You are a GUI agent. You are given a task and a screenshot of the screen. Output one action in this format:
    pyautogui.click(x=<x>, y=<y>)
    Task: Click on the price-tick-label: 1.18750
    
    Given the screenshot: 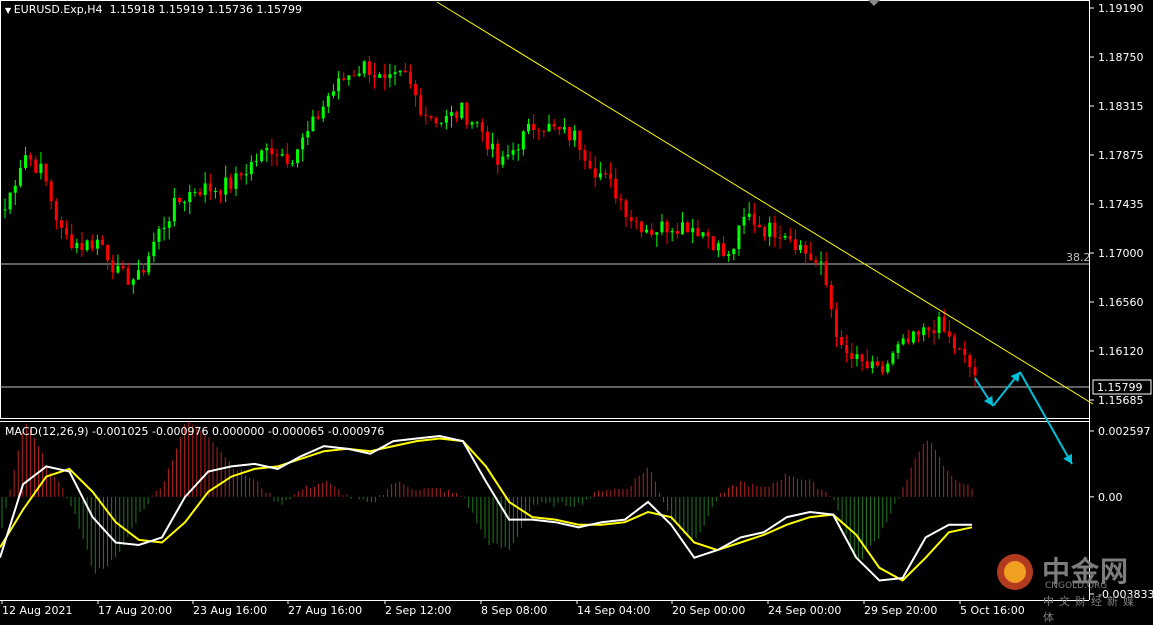 What is the action you would take?
    pyautogui.click(x=1121, y=57)
    